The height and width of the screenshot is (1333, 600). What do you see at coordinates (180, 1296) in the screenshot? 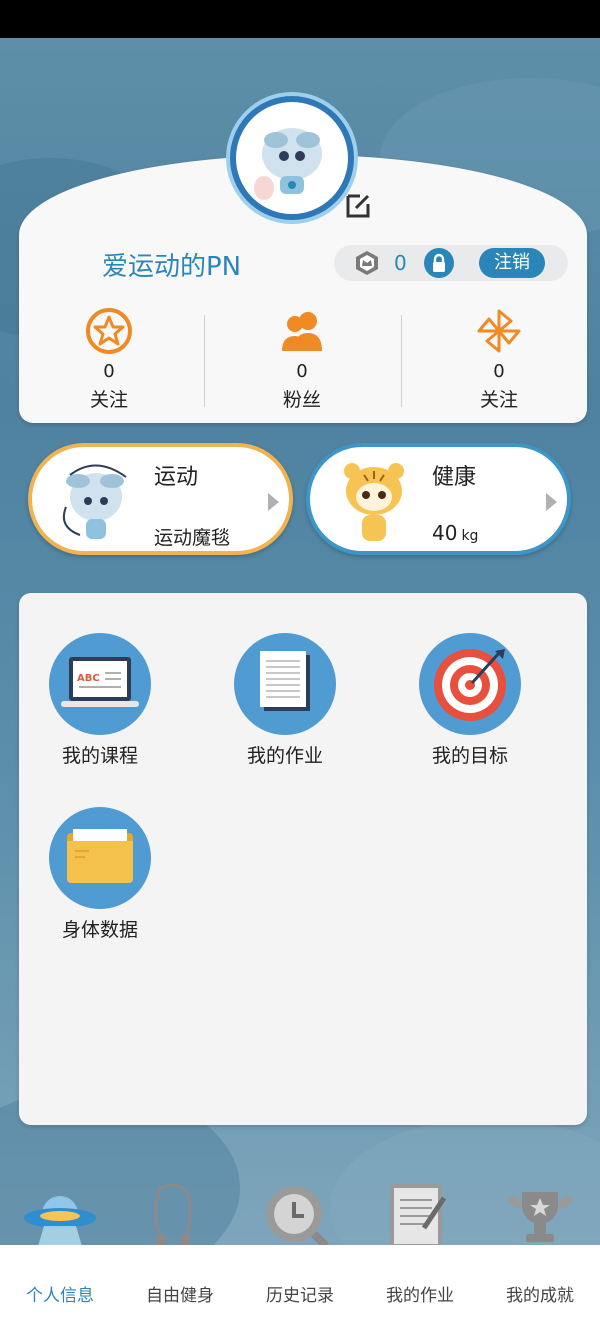
I see `tab-label: 自由健身` at bounding box center [180, 1296].